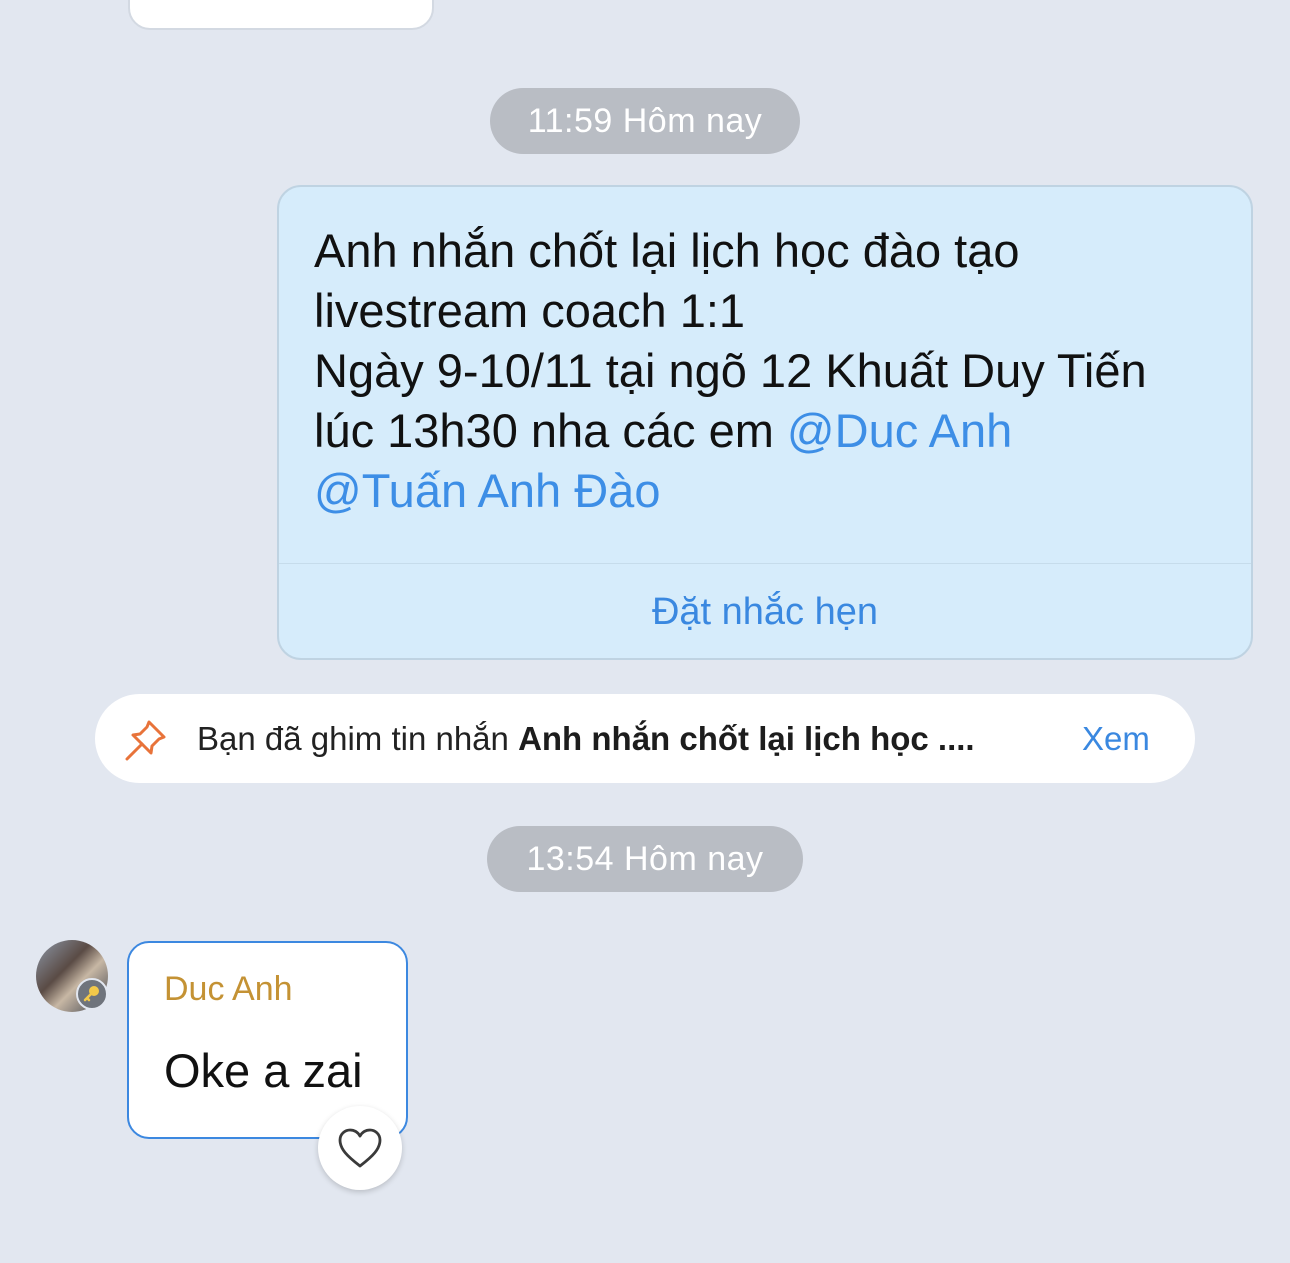  I want to click on react-heart-button, so click(360, 1148).